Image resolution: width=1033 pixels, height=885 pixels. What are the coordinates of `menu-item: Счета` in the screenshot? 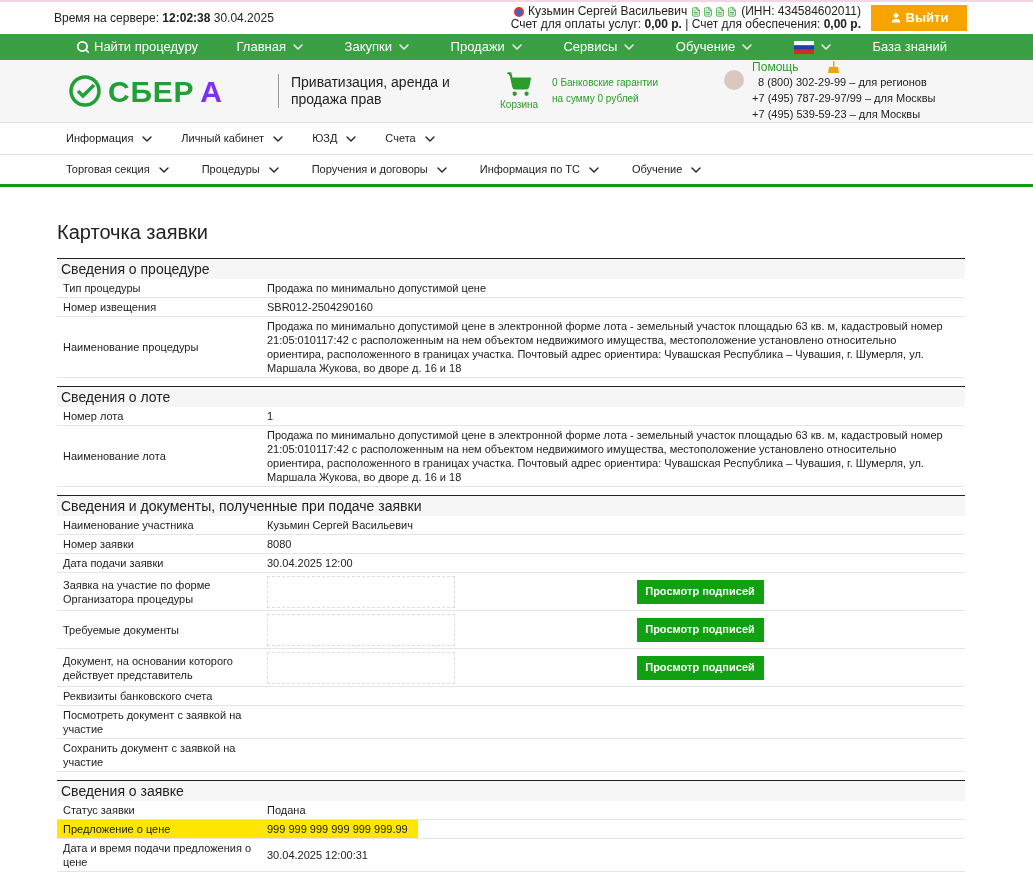 It's located at (411, 138).